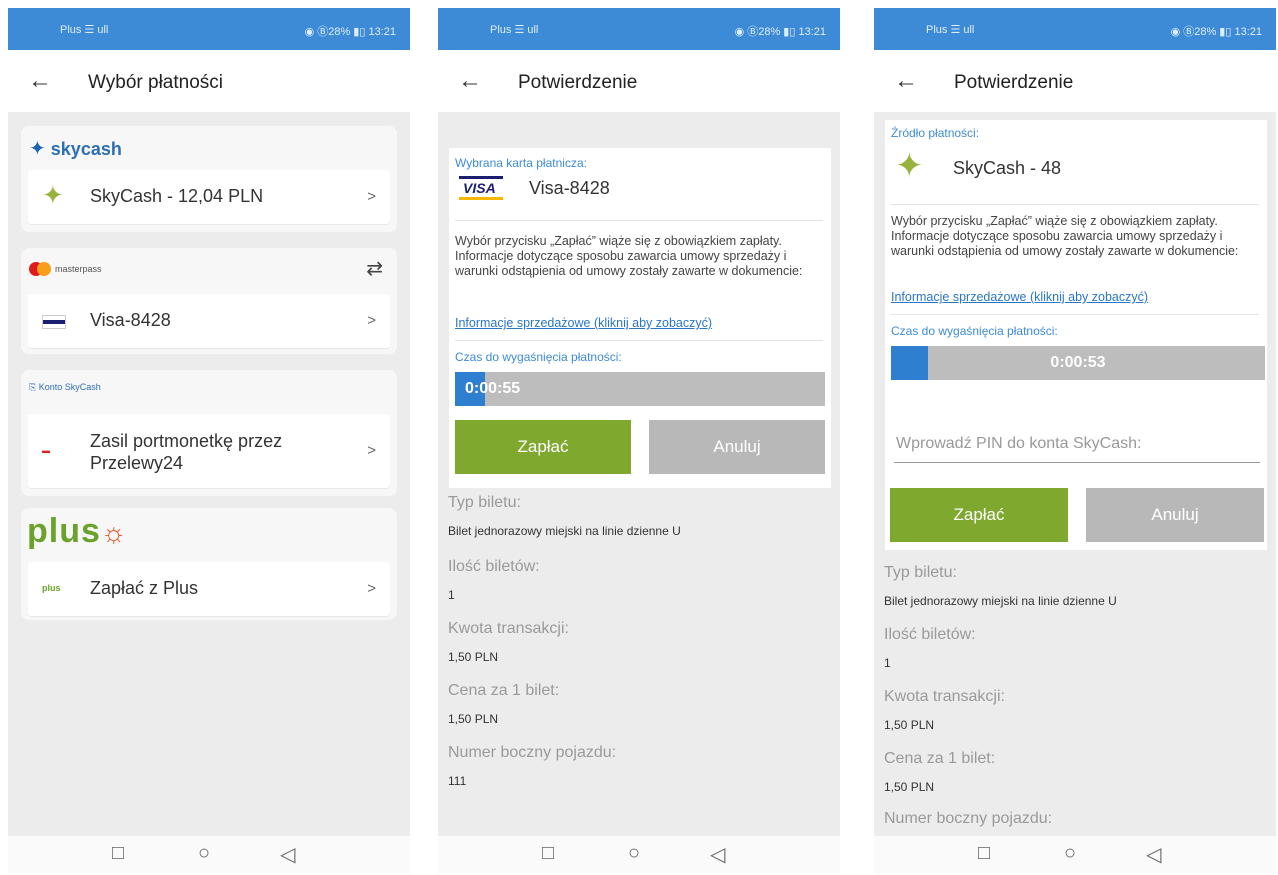  Describe the element at coordinates (75, 149) in the screenshot. I see `skycash-logo: ✦ skycash` at that location.